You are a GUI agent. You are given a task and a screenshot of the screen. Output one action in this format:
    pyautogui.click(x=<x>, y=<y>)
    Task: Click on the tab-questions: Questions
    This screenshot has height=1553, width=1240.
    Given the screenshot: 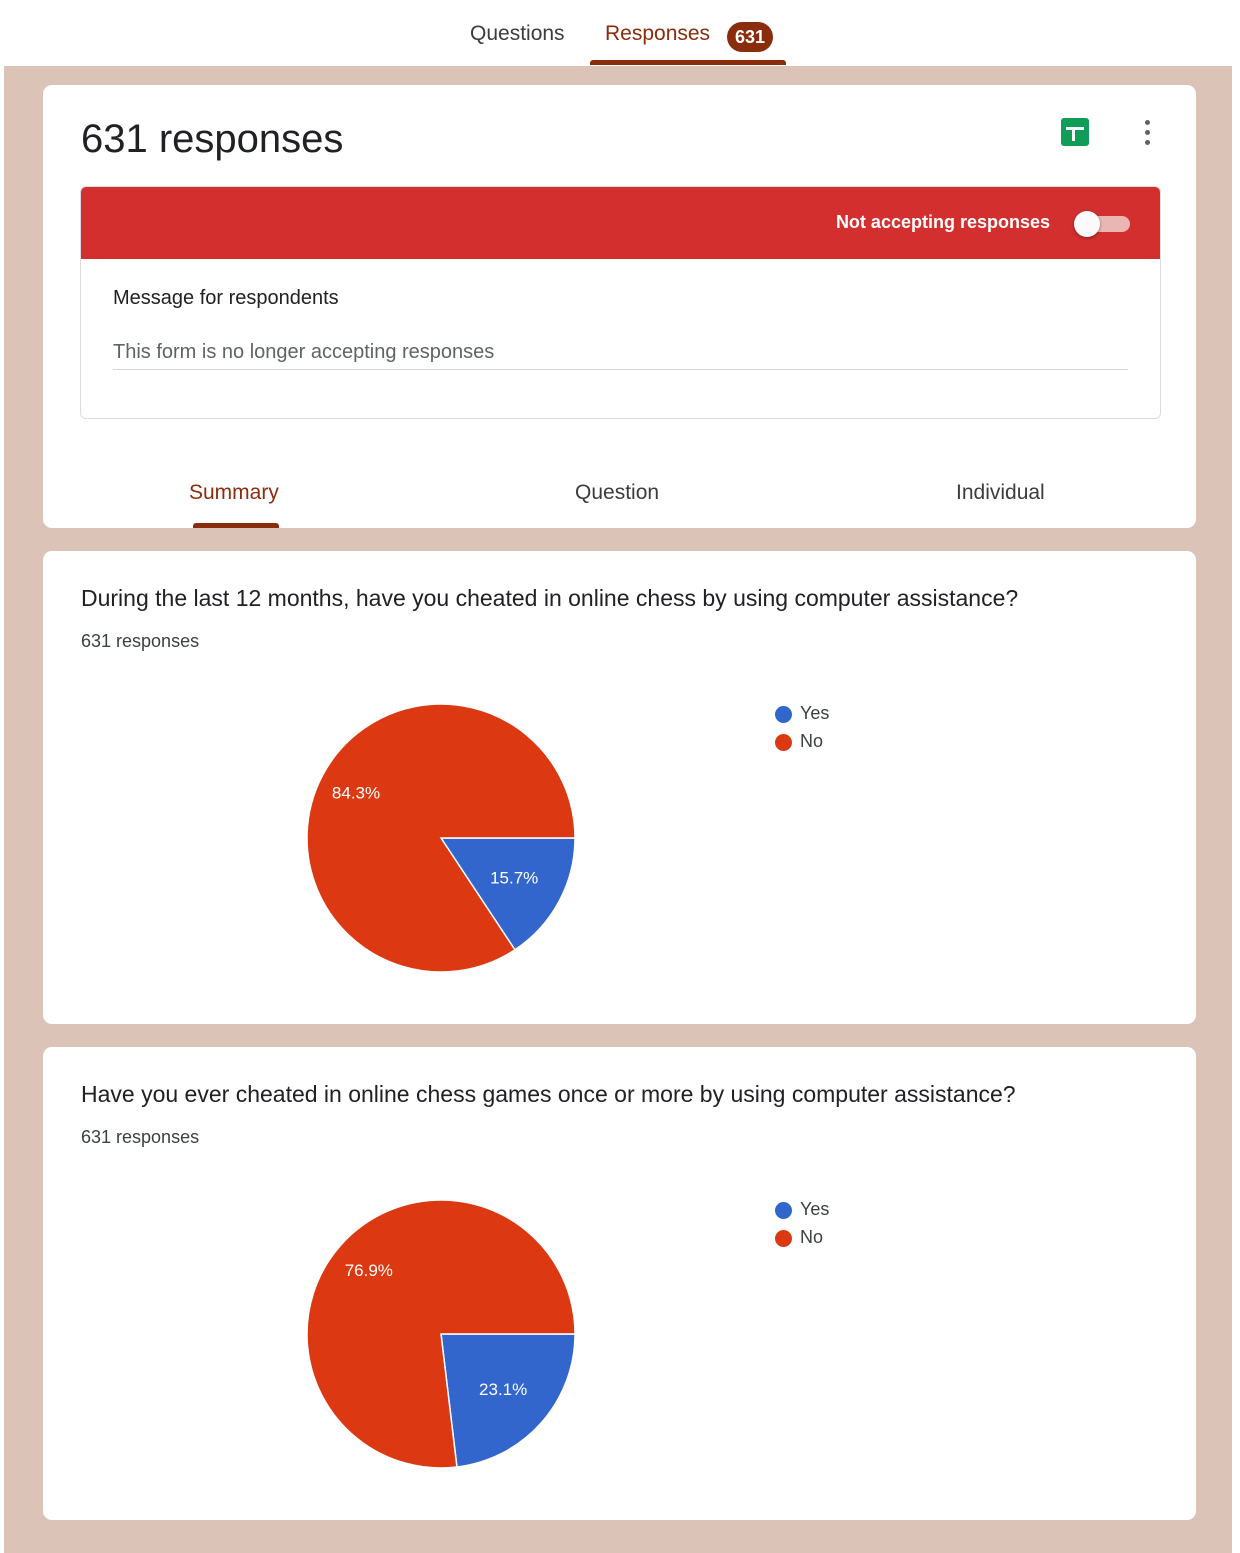 What is the action you would take?
    pyautogui.click(x=517, y=34)
    